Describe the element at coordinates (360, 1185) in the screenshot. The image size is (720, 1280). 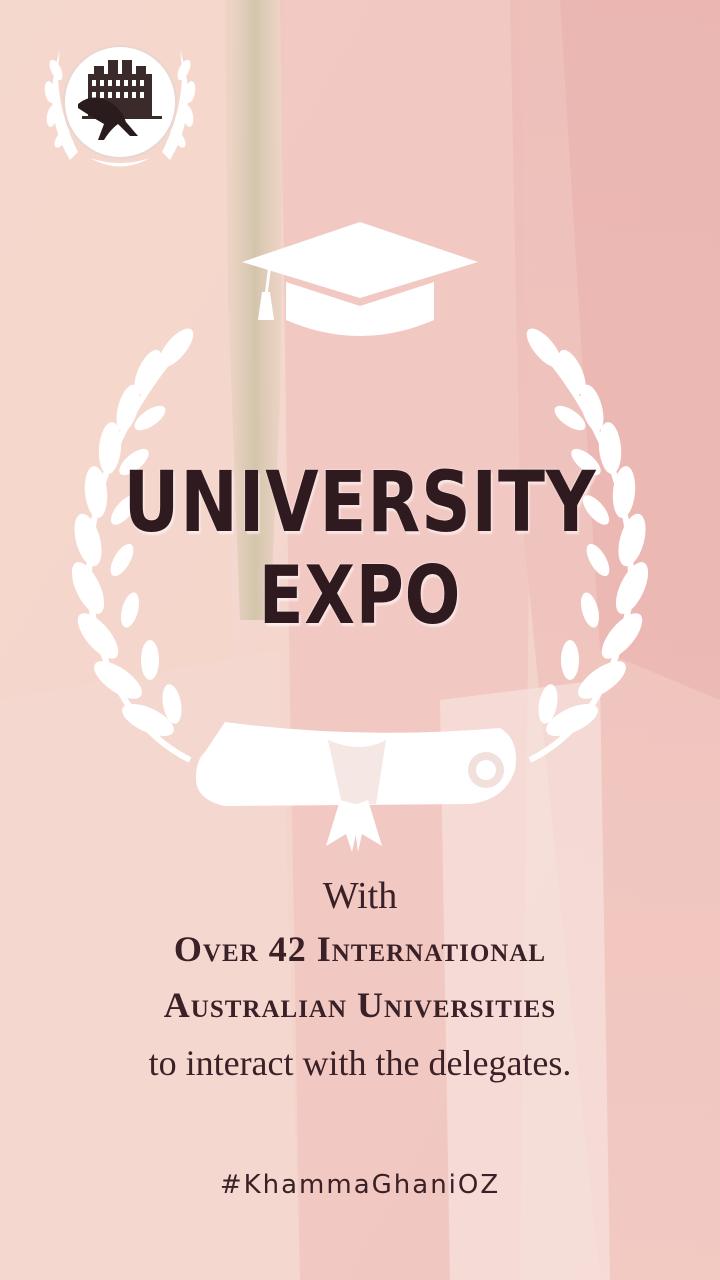
I see `hashtag: #KhammaGhaniOZ` at that location.